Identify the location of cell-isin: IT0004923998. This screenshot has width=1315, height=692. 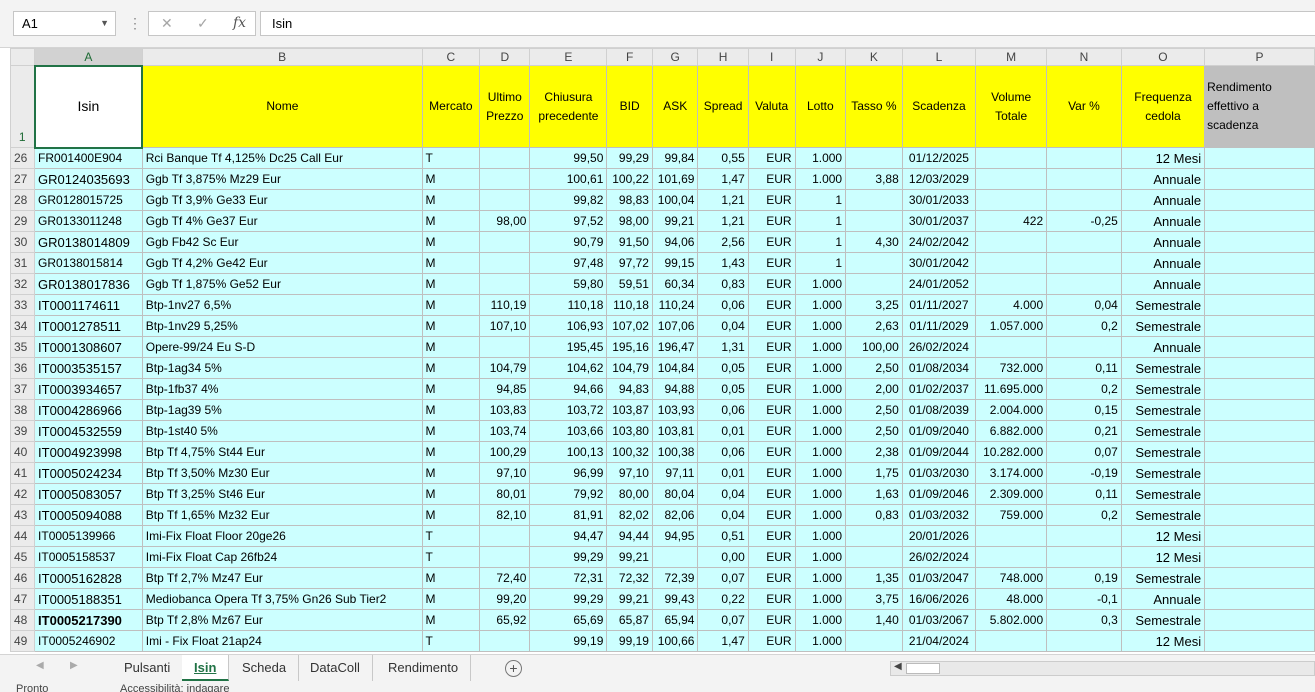
(88, 452).